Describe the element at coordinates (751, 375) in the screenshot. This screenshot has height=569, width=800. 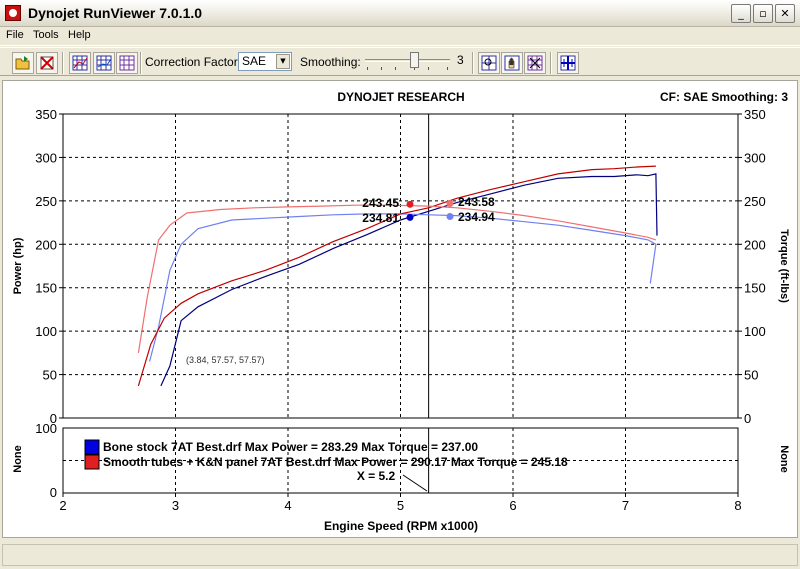
I see `y-tick-label-right: 50` at that location.